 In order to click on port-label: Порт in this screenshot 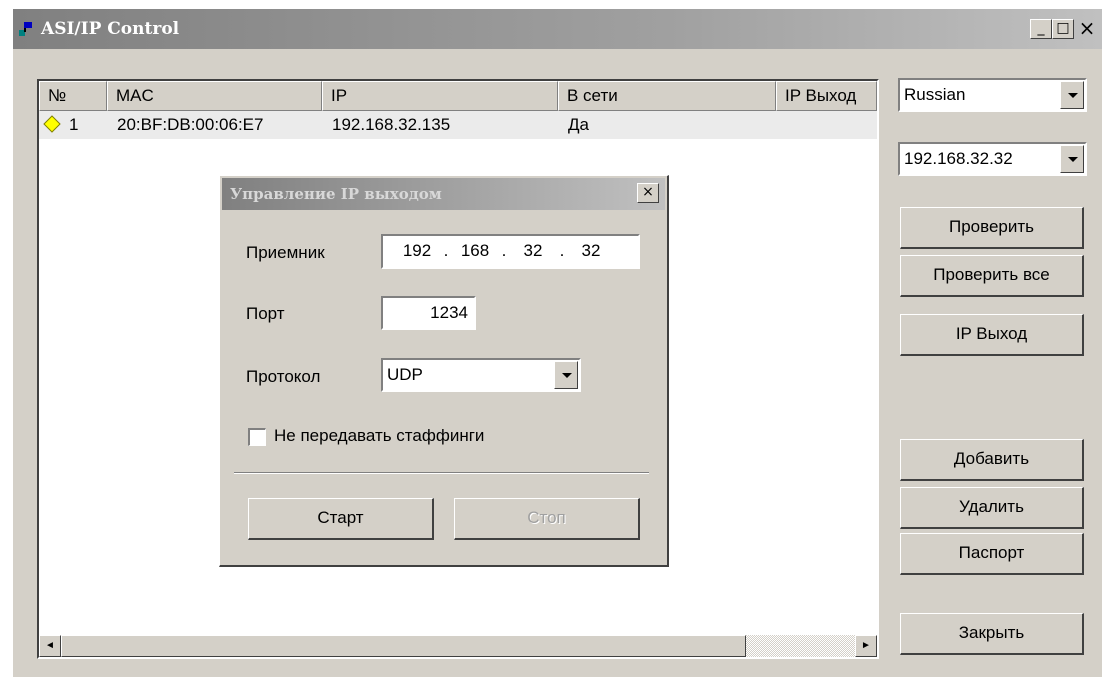, I will do `click(265, 313)`.